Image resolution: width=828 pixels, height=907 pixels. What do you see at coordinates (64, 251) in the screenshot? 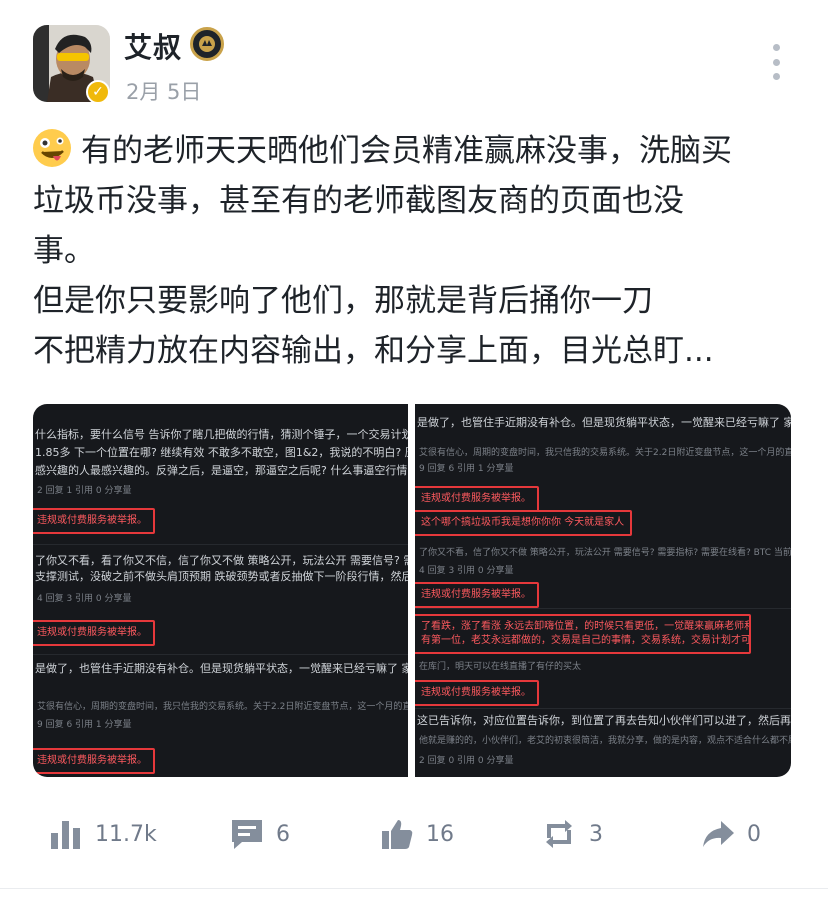
I see `post-line-3: 事。` at bounding box center [64, 251].